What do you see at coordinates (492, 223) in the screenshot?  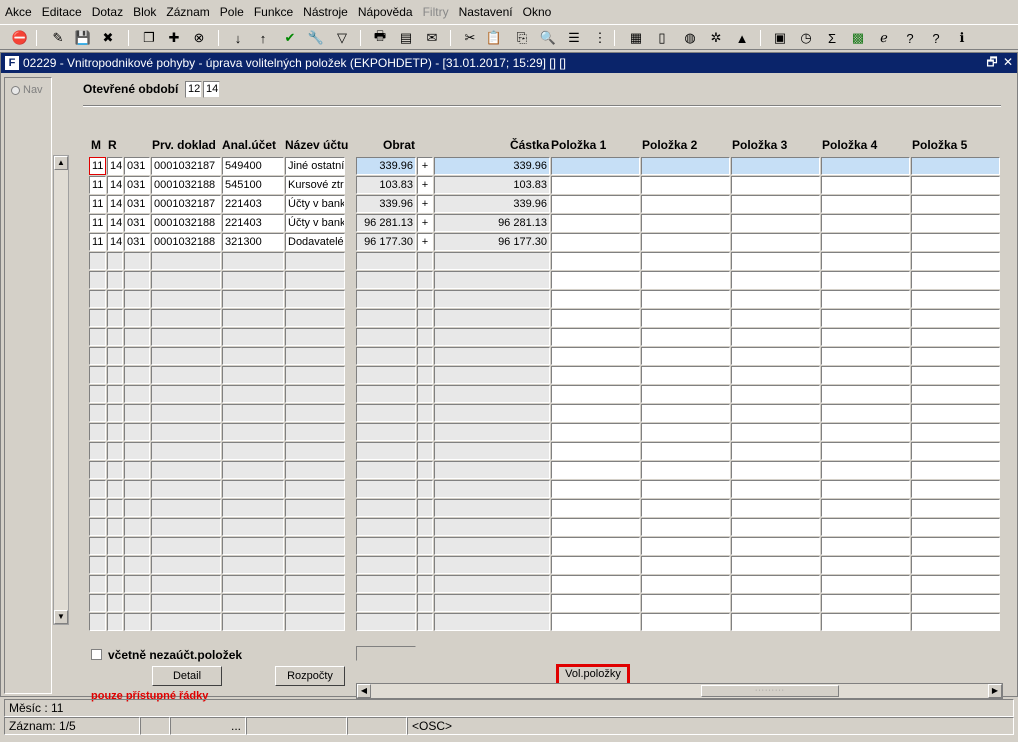 I see `grid-cell-amount: 96 281.13` at bounding box center [492, 223].